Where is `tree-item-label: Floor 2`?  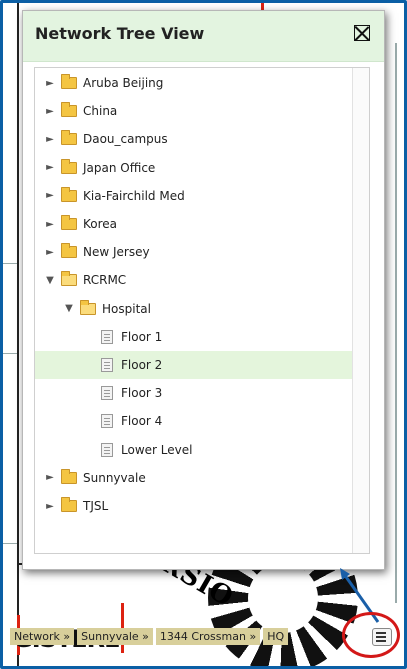 tree-item-label: Floor 2 is located at coordinates (142, 365).